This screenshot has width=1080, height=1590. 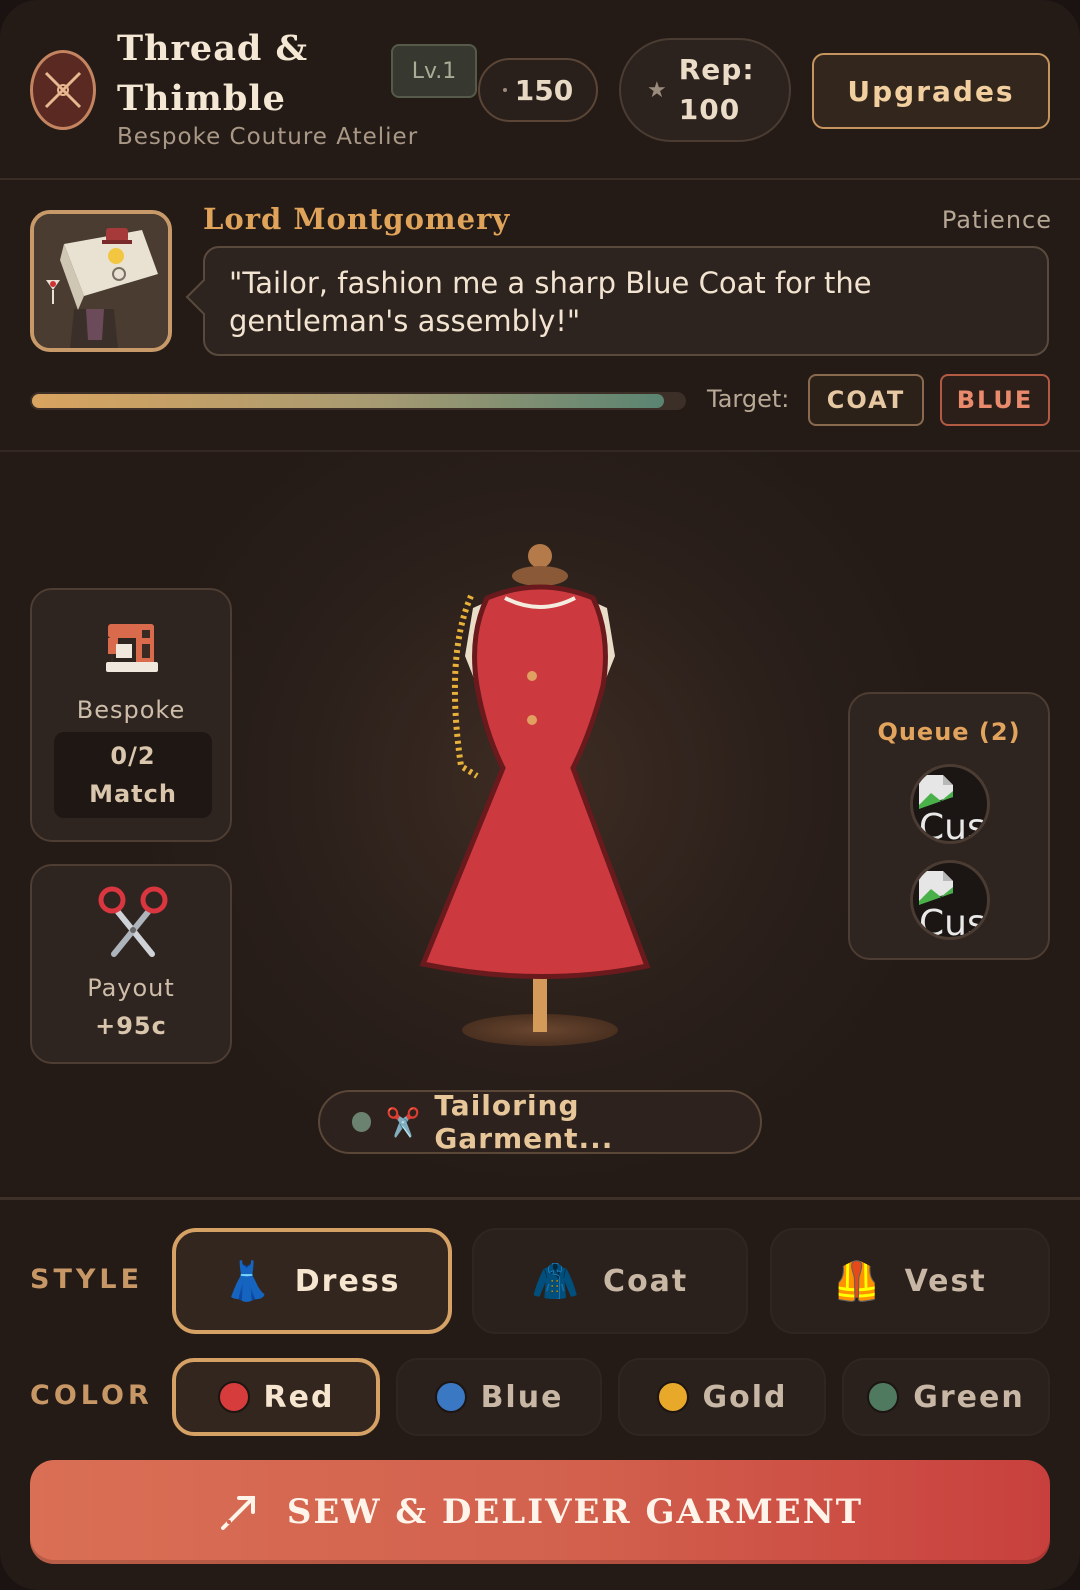 I want to click on color-label: COLOR, so click(x=91, y=1395).